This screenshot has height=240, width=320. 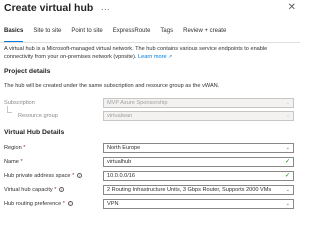 I want to click on region-value: North Europe, so click(x=124, y=148).